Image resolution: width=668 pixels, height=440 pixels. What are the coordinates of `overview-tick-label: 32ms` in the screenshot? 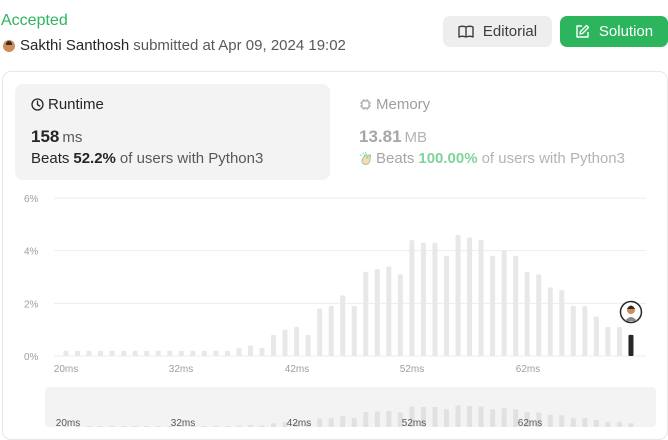 It's located at (183, 423).